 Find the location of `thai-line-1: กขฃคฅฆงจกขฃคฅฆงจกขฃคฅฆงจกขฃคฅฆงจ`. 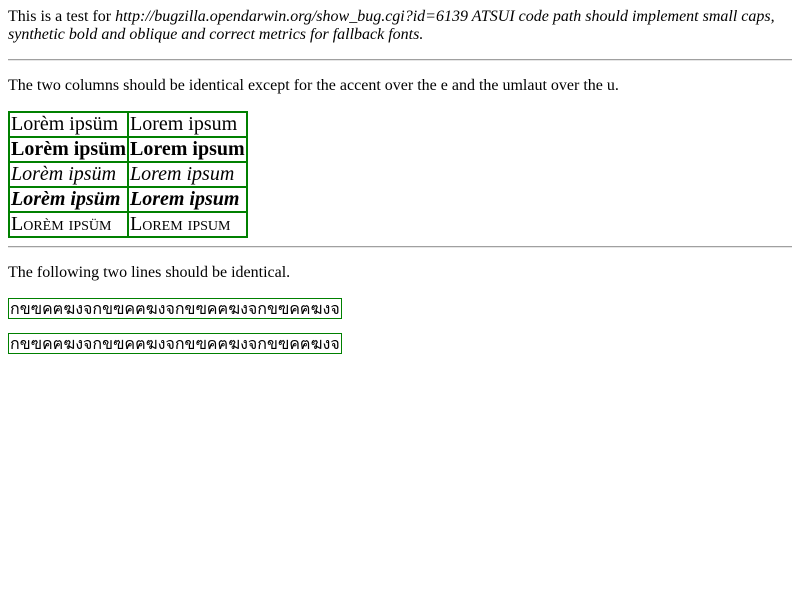

thai-line-1: กขฃคฅฆงจกขฃคฅฆงจกขฃคฅฆงจกขฃคฅฆงจ is located at coordinates (175, 308).